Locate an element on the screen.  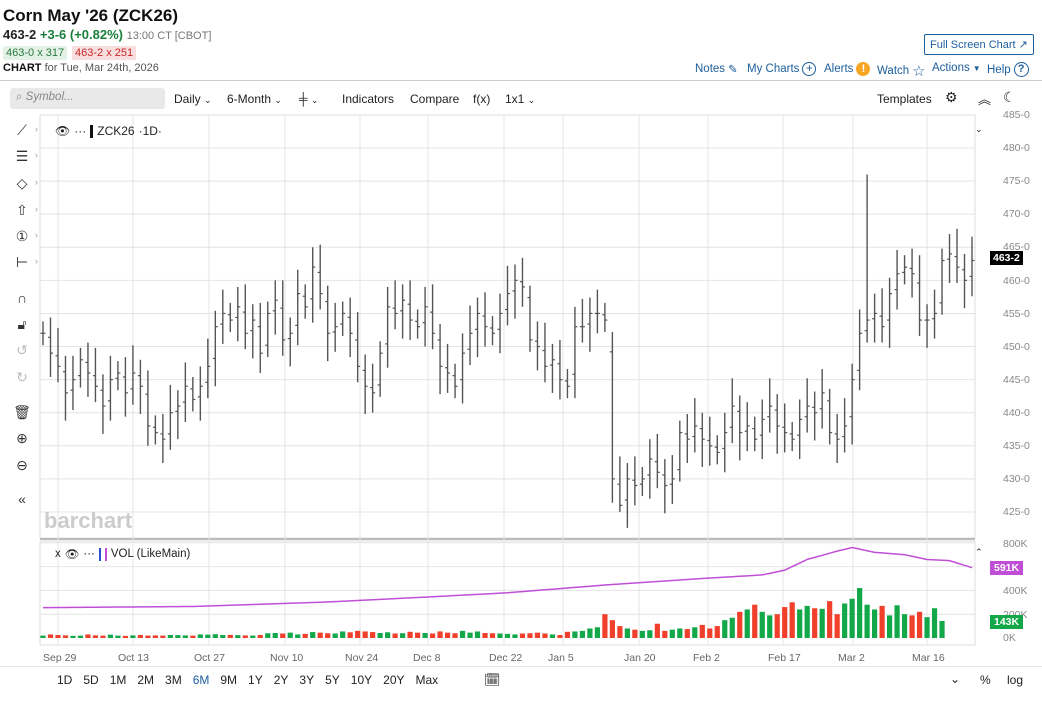
range-button-5y: 5Y is located at coordinates (332, 680).